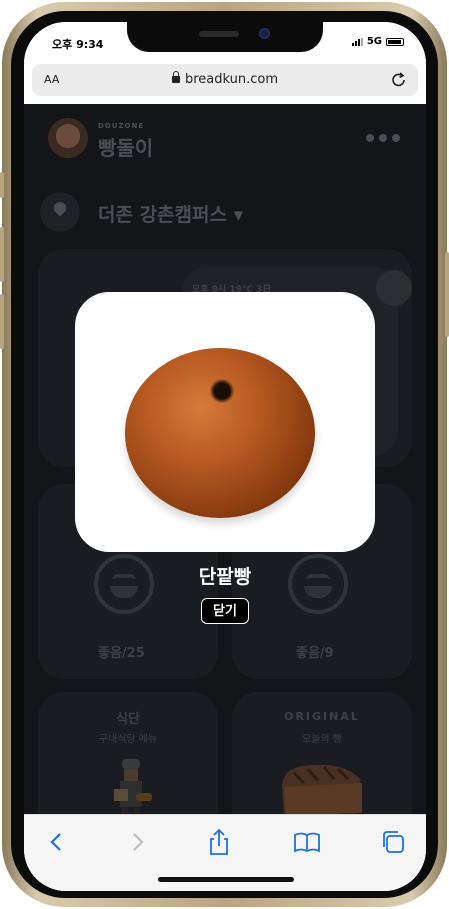 This screenshot has width=449, height=909. What do you see at coordinates (121, 653) in the screenshot?
I see `like-count-left: 좋음/25` at bounding box center [121, 653].